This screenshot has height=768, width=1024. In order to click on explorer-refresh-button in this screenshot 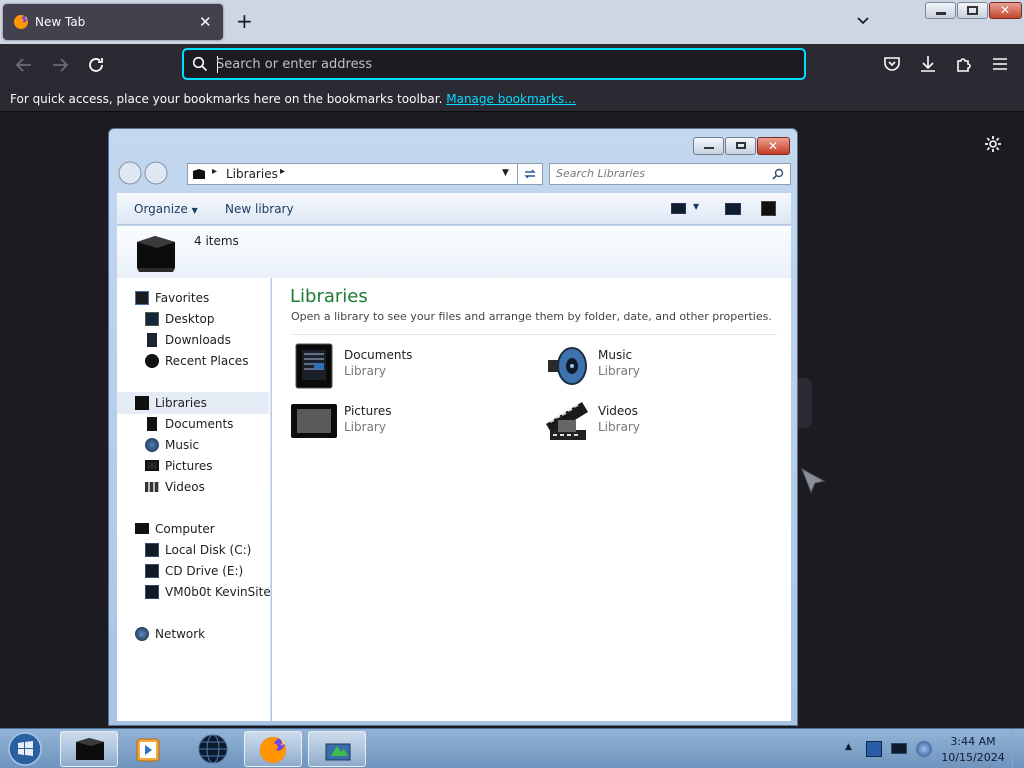, I will do `click(530, 174)`.